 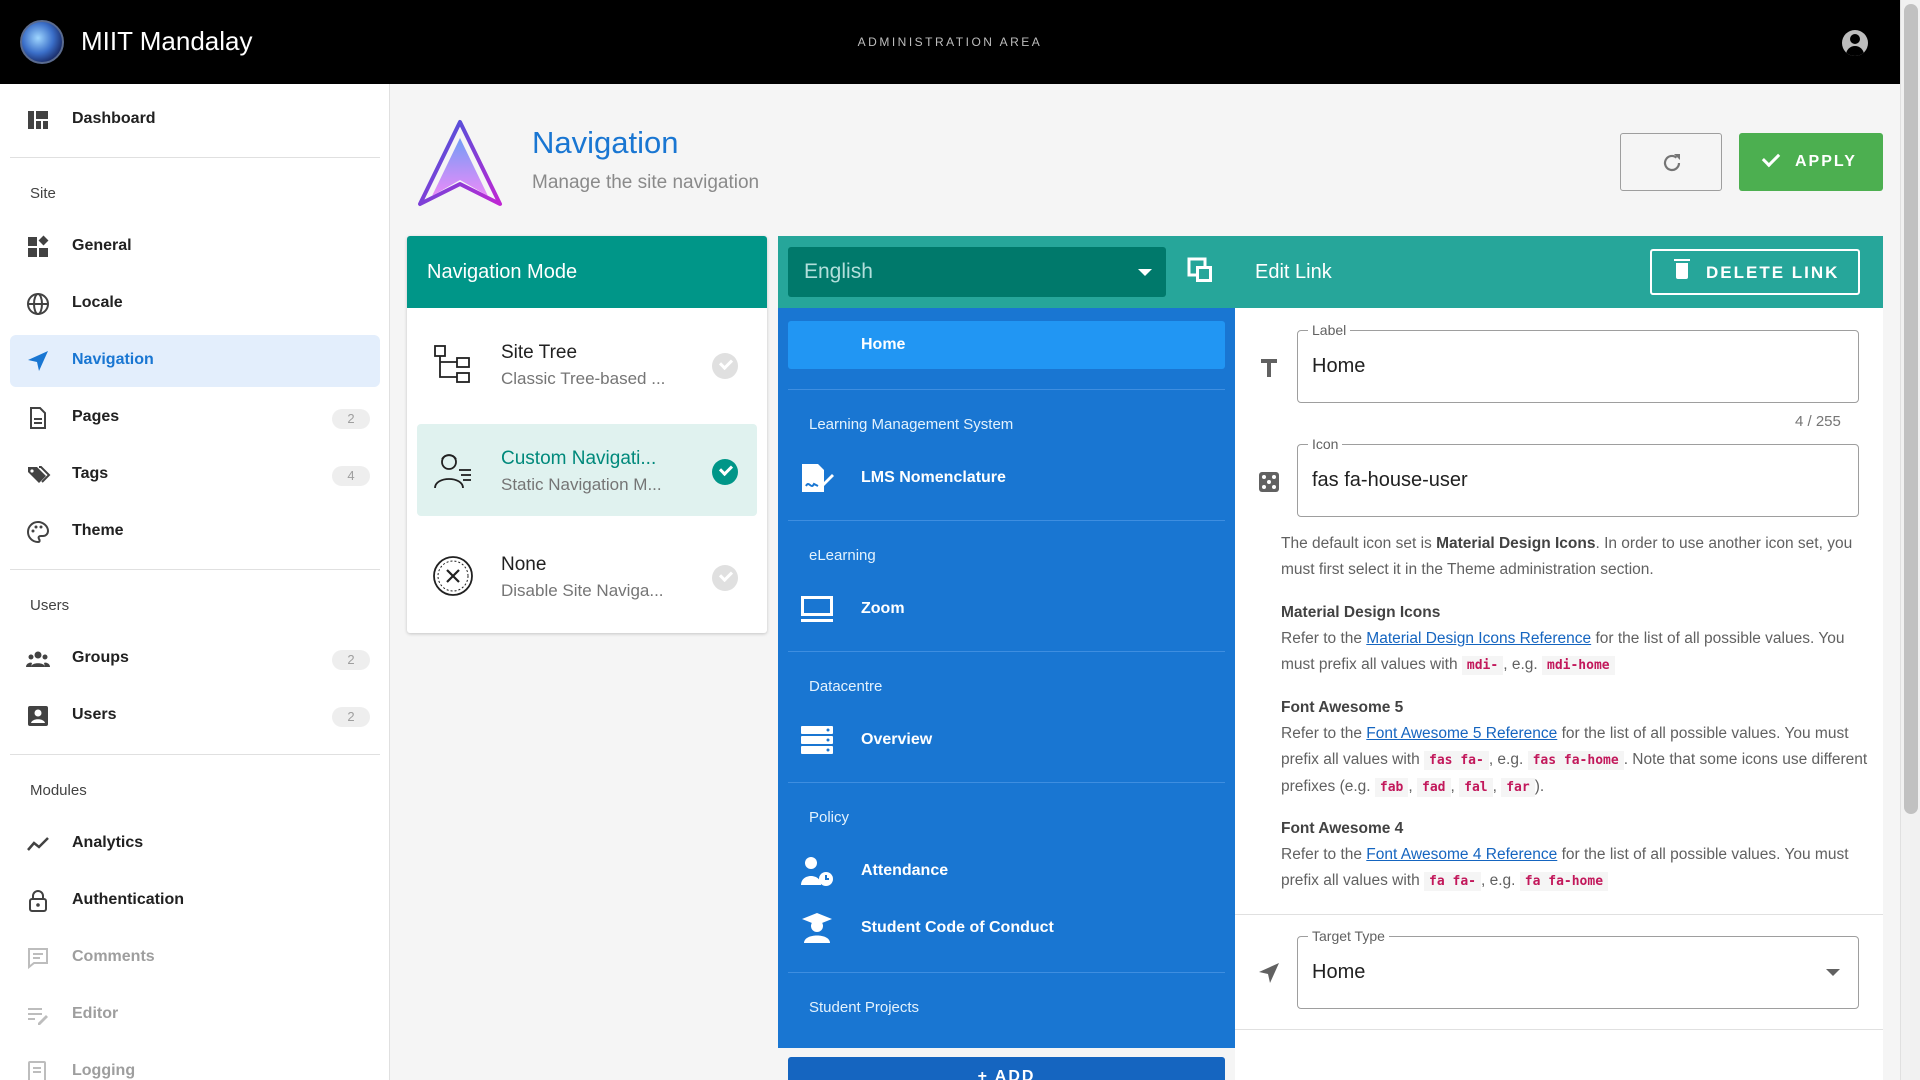 What do you see at coordinates (842, 555) in the screenshot?
I see `nav-header-elearning: eLearning` at bounding box center [842, 555].